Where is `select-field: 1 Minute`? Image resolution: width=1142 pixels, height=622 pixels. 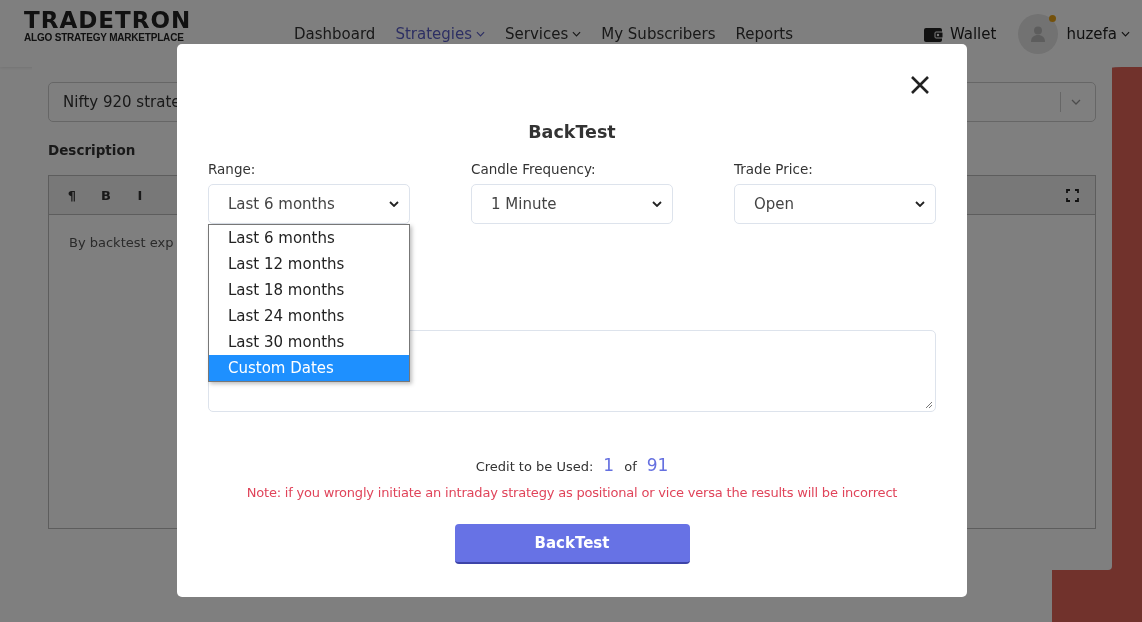 select-field: 1 Minute is located at coordinates (572, 204).